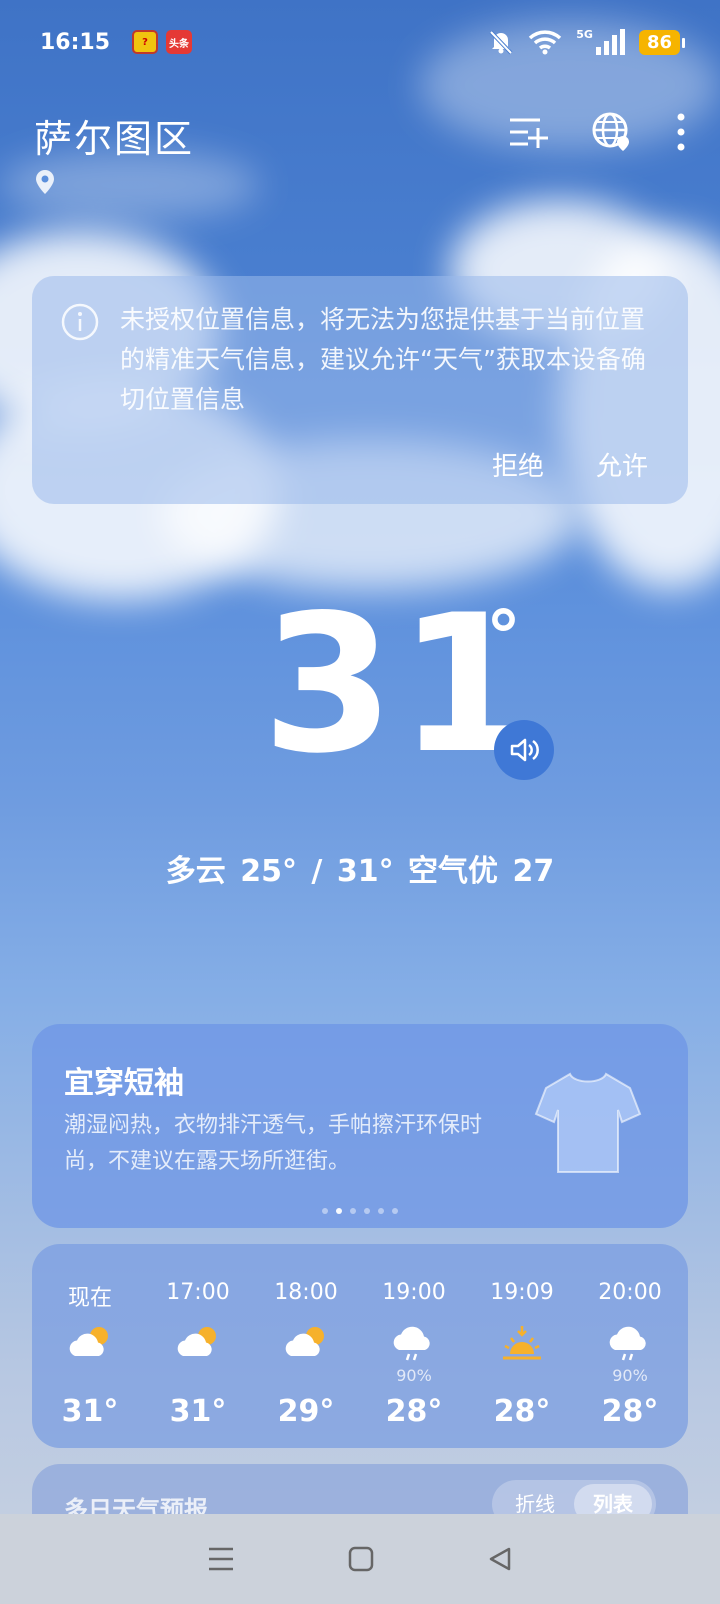 The width and height of the screenshot is (720, 1604). I want to click on weather-summary: 多云 25° / 31° 空气优 27, so click(360, 868).